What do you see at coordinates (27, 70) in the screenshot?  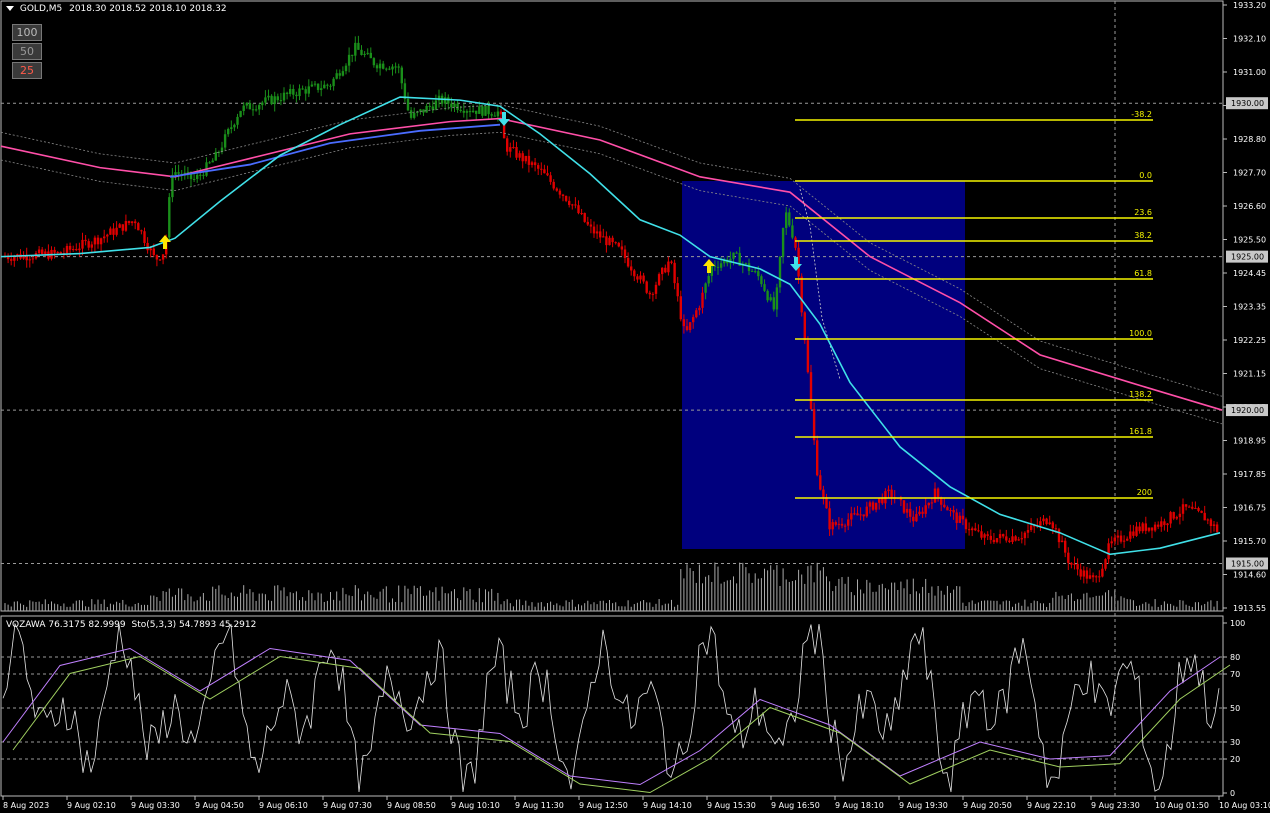 I see `zoom-25-button: 25` at bounding box center [27, 70].